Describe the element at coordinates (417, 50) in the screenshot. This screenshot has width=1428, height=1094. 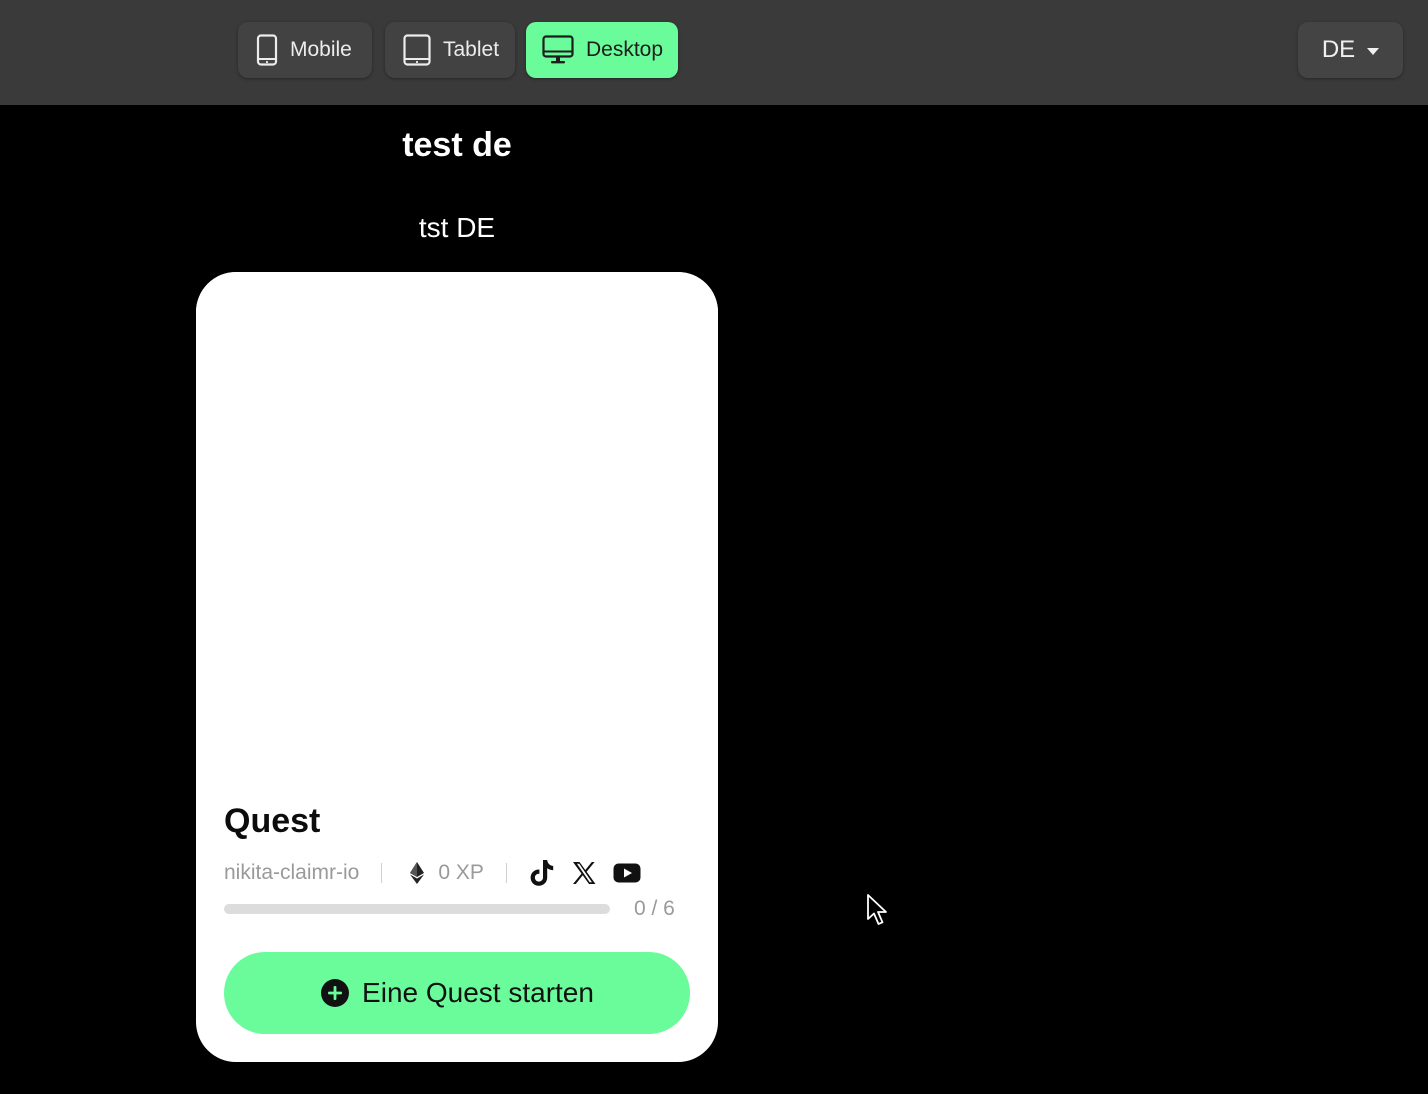
I see `tablet-icon` at that location.